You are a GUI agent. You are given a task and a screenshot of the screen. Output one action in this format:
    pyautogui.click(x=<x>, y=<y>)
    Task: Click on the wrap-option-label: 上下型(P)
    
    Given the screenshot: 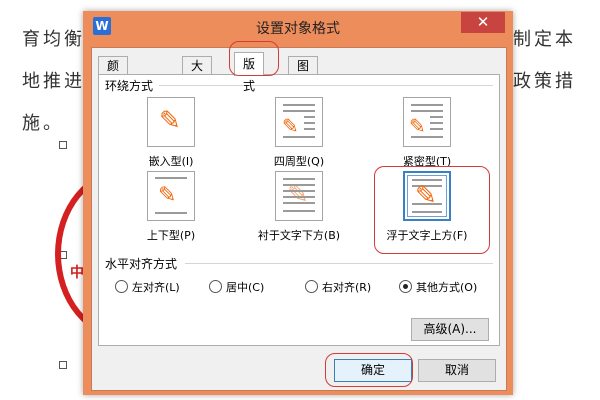 What is the action you would take?
    pyautogui.click(x=171, y=235)
    